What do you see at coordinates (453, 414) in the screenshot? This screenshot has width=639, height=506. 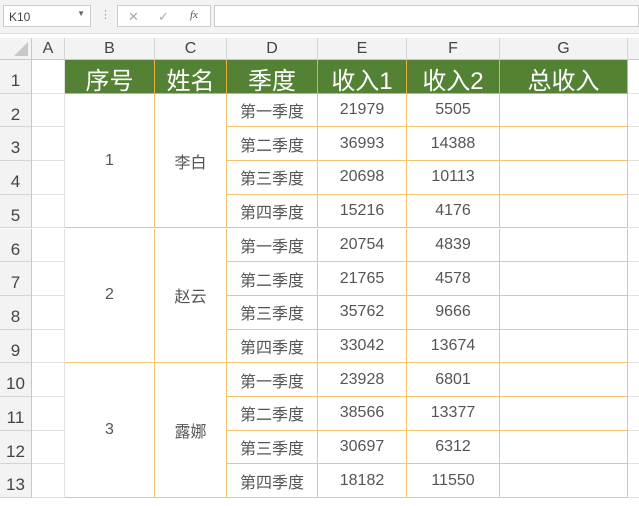 I see `income2-cell: 13377` at bounding box center [453, 414].